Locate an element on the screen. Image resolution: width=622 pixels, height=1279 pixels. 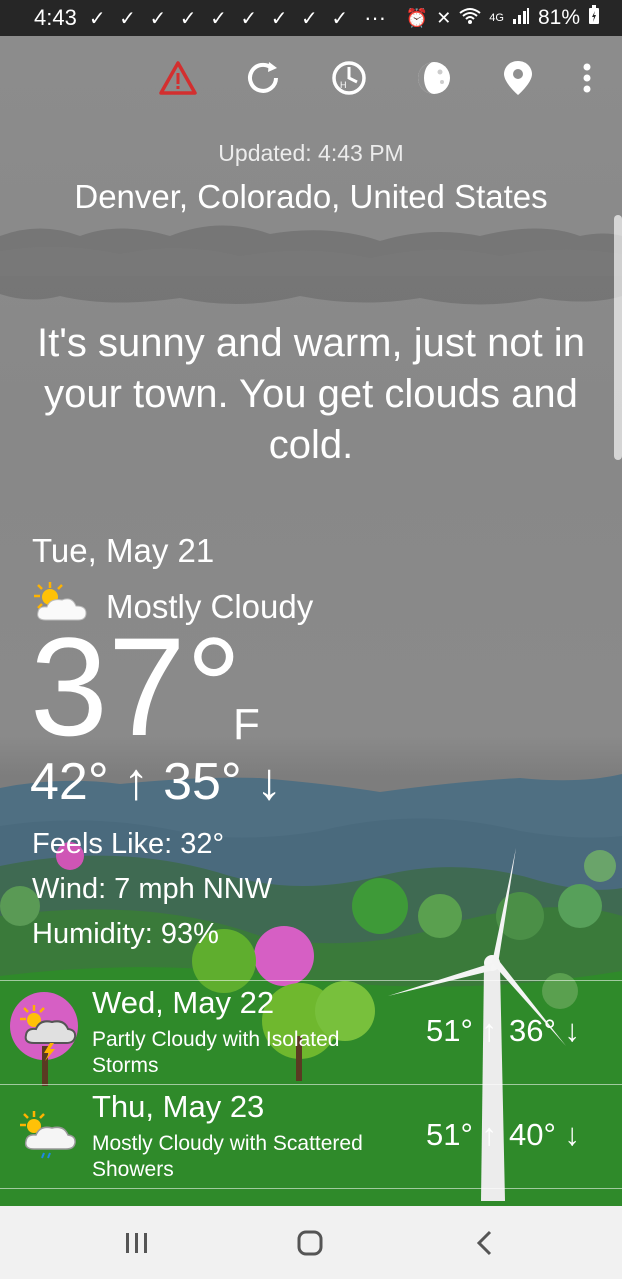
forecast-low: 40° ↓ is located at coordinates (544, 1134).